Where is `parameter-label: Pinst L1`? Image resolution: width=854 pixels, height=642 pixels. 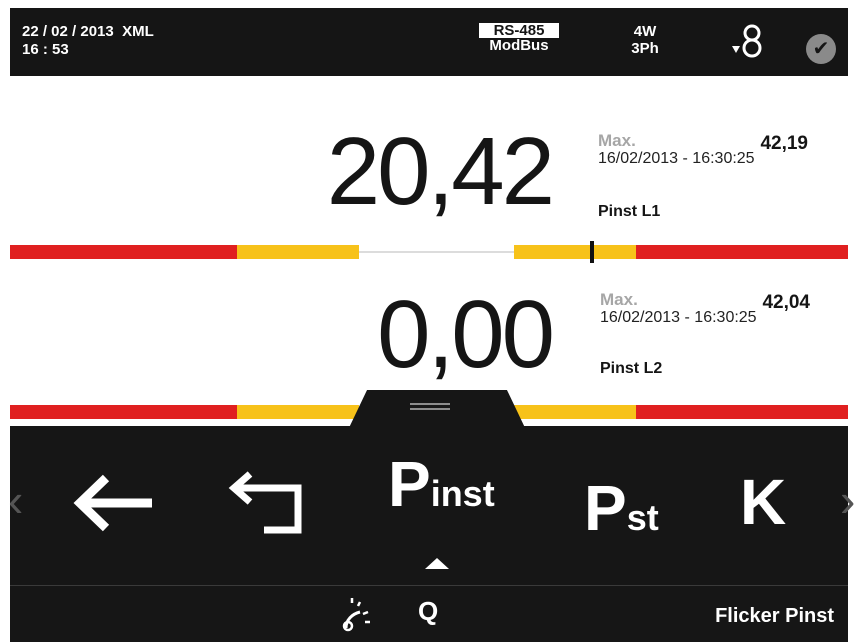
parameter-label: Pinst L1 is located at coordinates (629, 211).